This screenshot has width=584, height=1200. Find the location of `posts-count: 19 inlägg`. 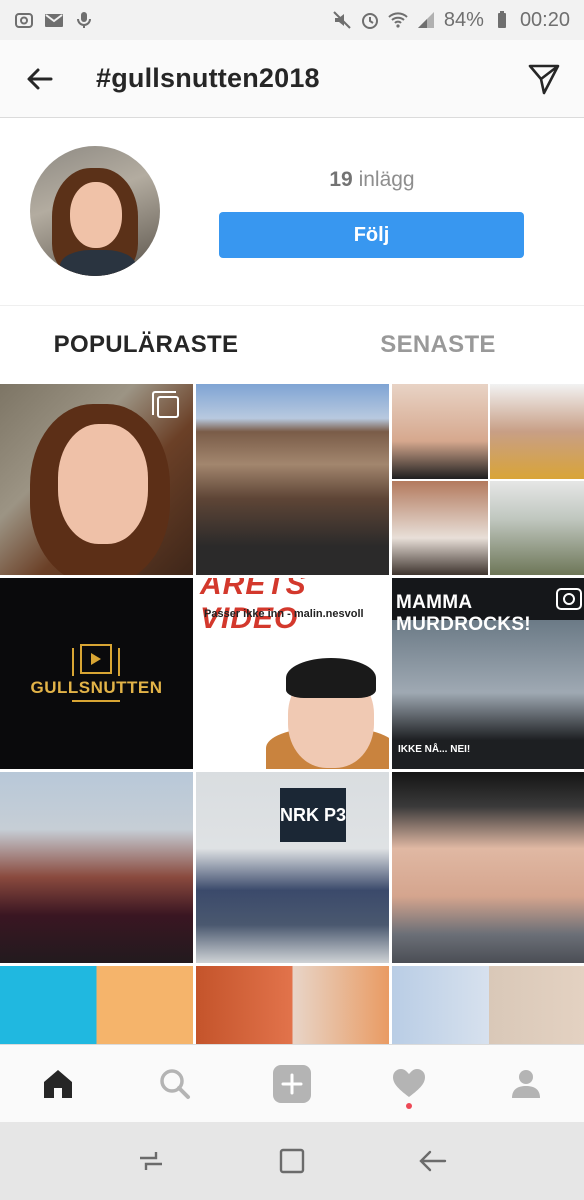

posts-count: 19 inlägg is located at coordinates (372, 180).